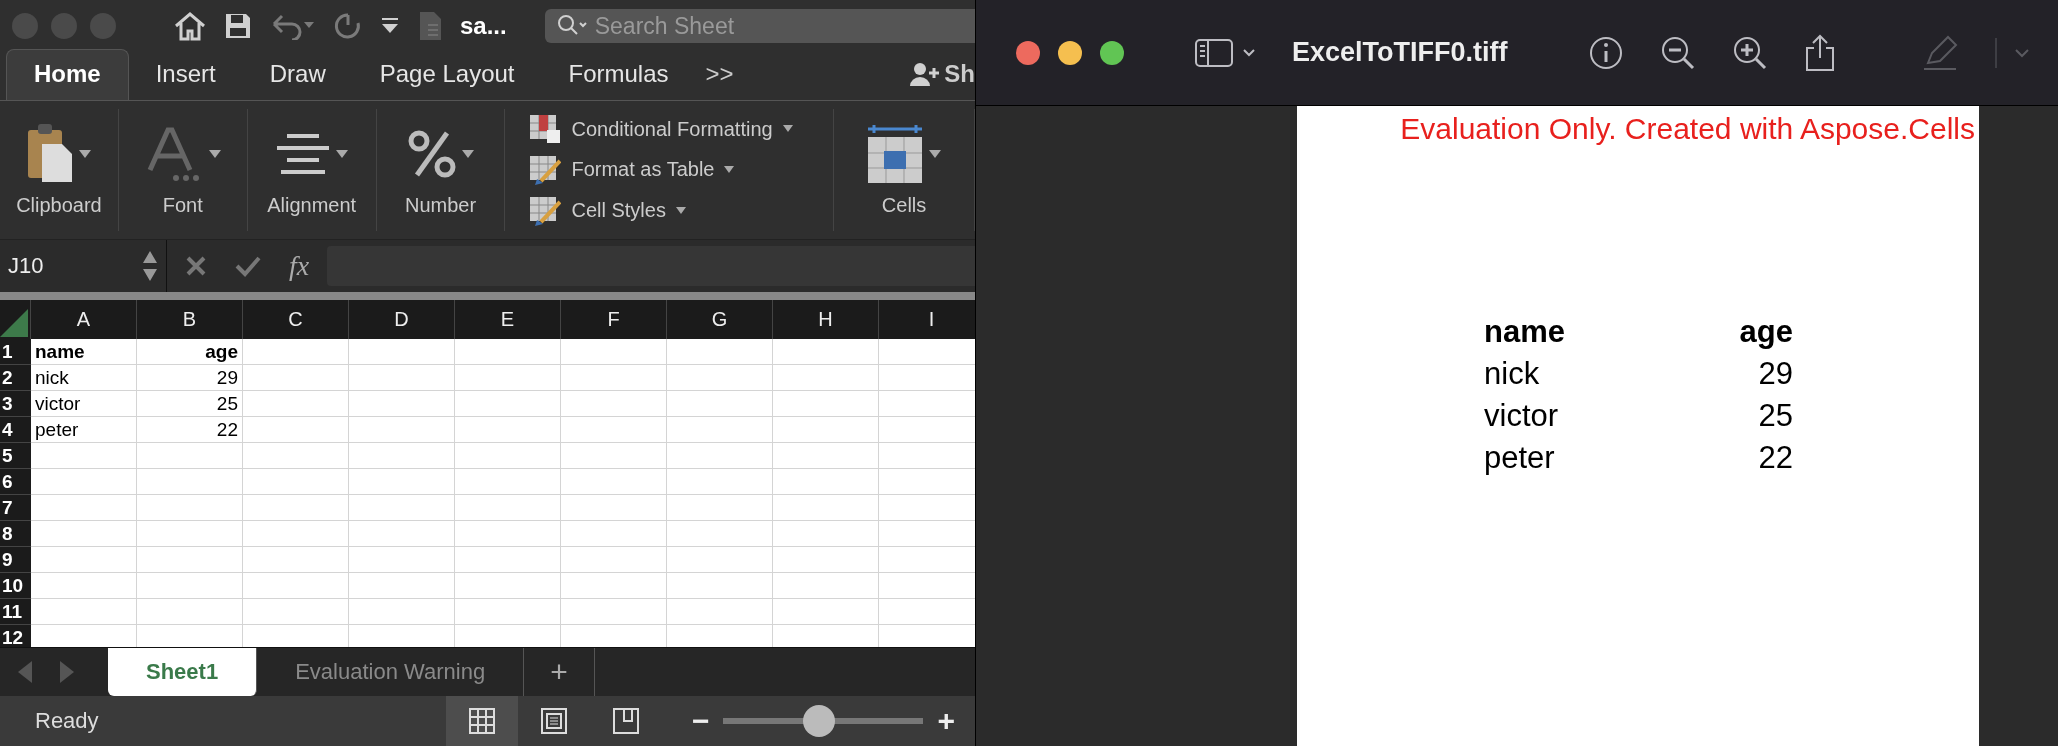  What do you see at coordinates (672, 129) in the screenshot?
I see `styles-menu-item: Conditional Formatting` at bounding box center [672, 129].